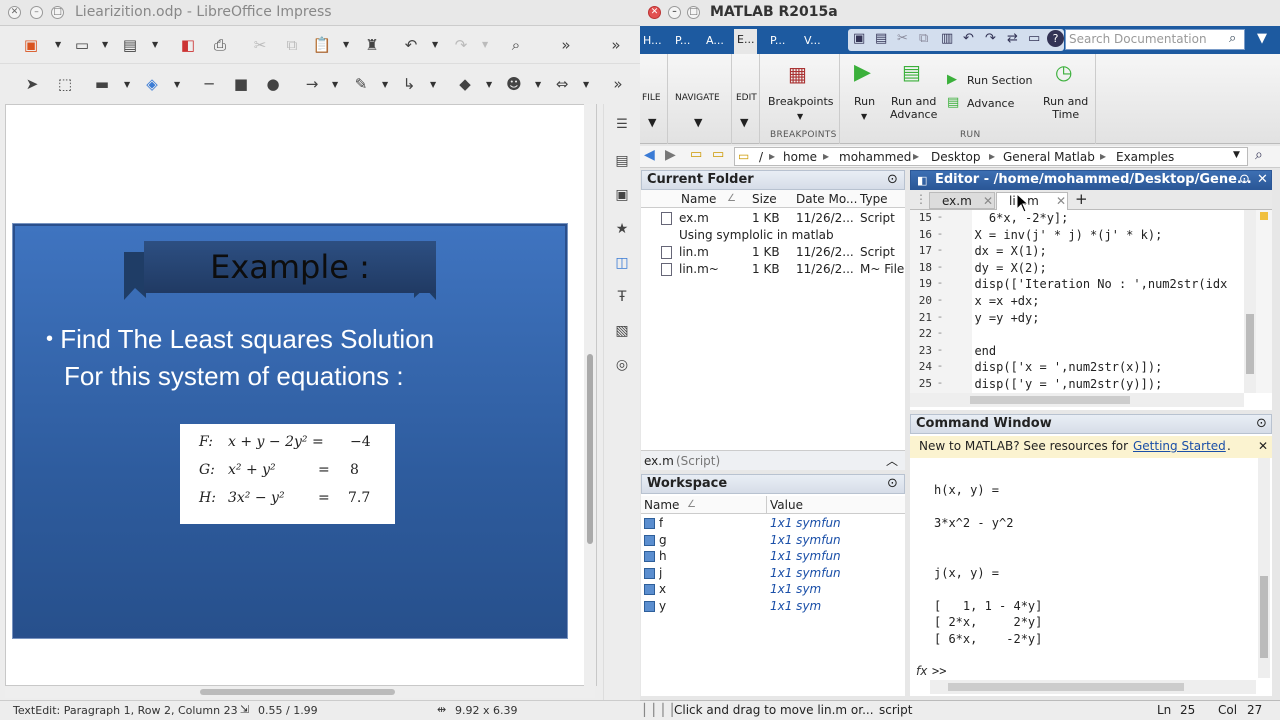  I want to click on quick-access-icon: ▣, so click(859, 38).